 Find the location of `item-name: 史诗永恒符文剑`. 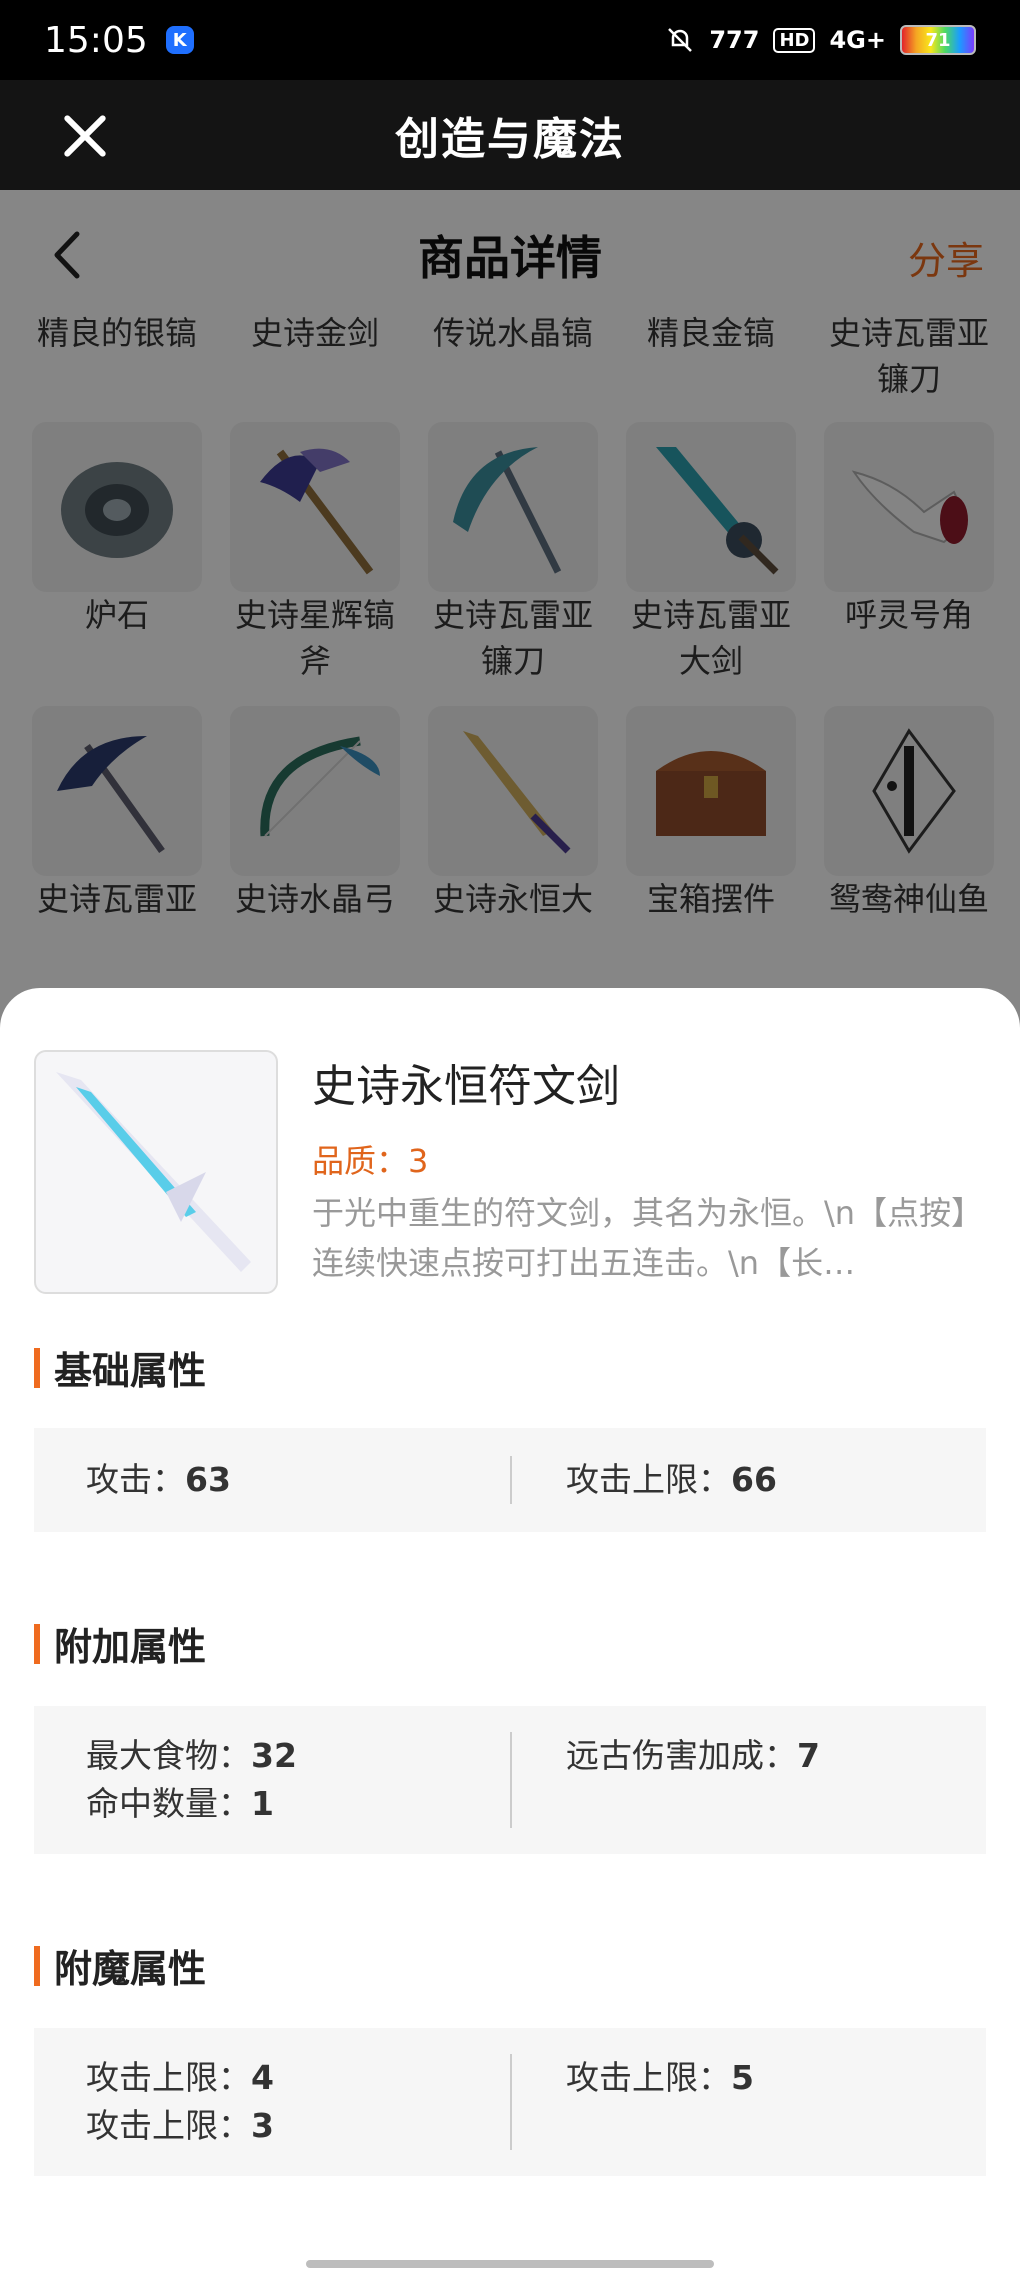

item-name: 史诗永恒符文剑 is located at coordinates (466, 1086).